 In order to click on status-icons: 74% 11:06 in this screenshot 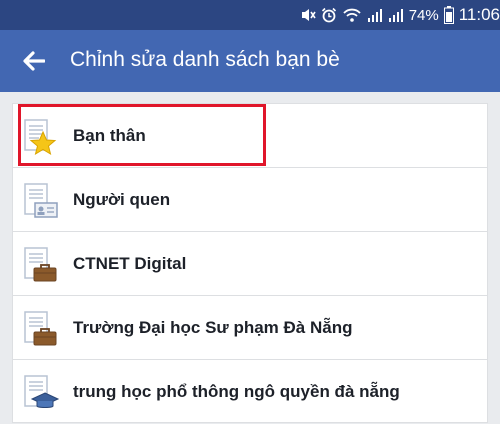, I will do `click(400, 15)`.